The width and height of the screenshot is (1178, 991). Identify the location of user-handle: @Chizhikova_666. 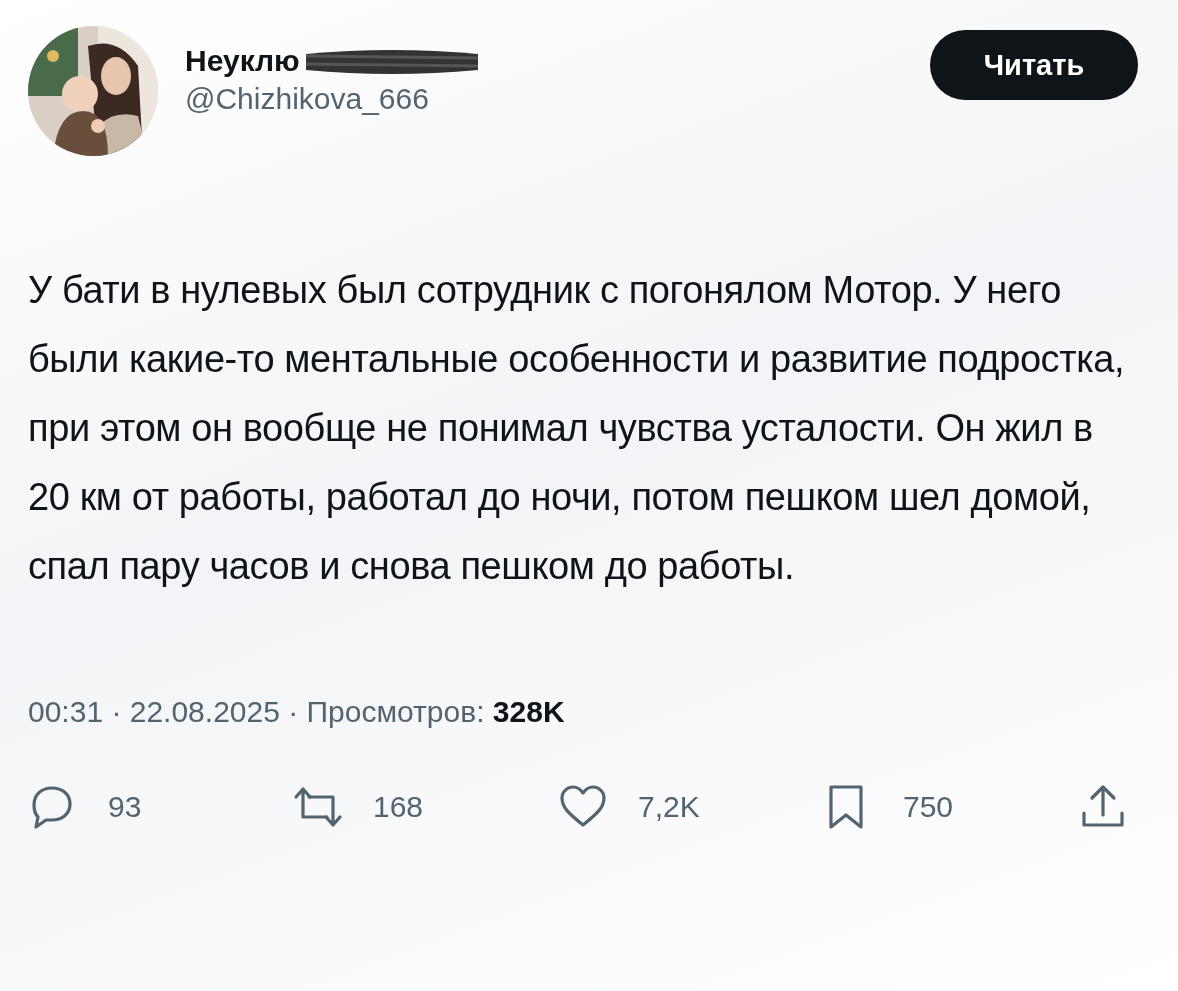
(557, 99).